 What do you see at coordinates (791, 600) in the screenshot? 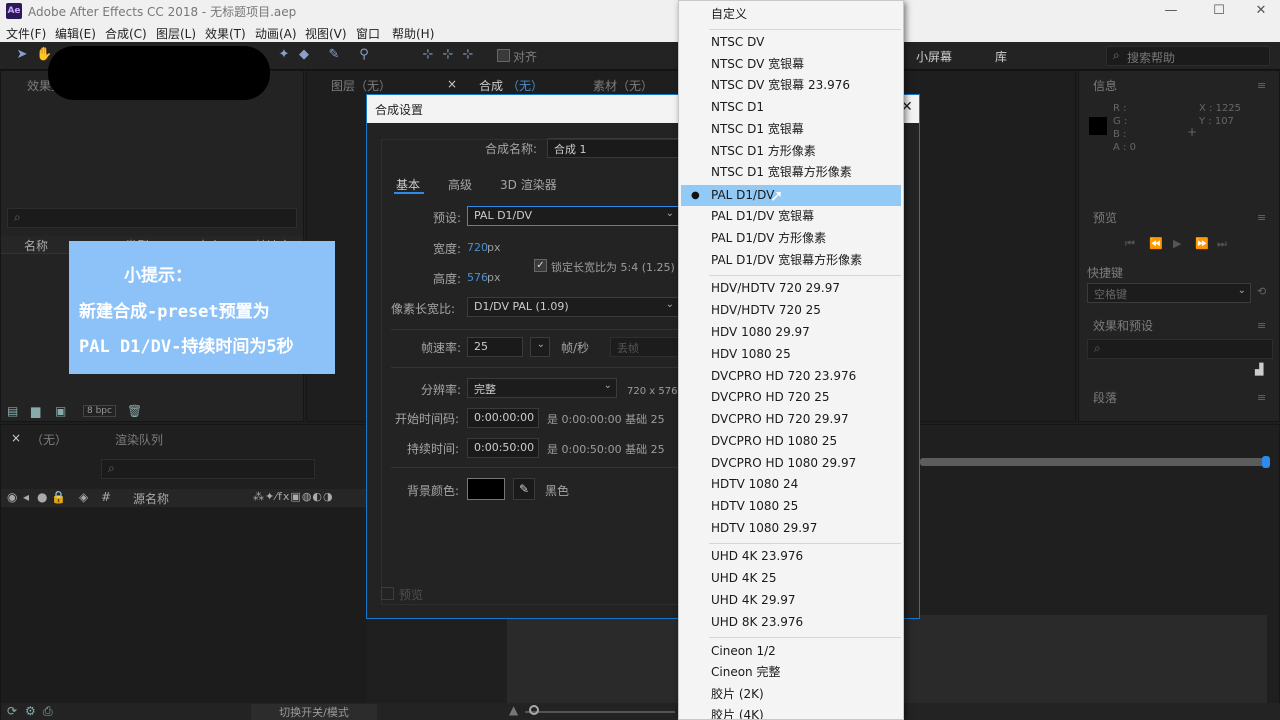
I see `preset-option: UHD 4K 29.97` at bounding box center [791, 600].